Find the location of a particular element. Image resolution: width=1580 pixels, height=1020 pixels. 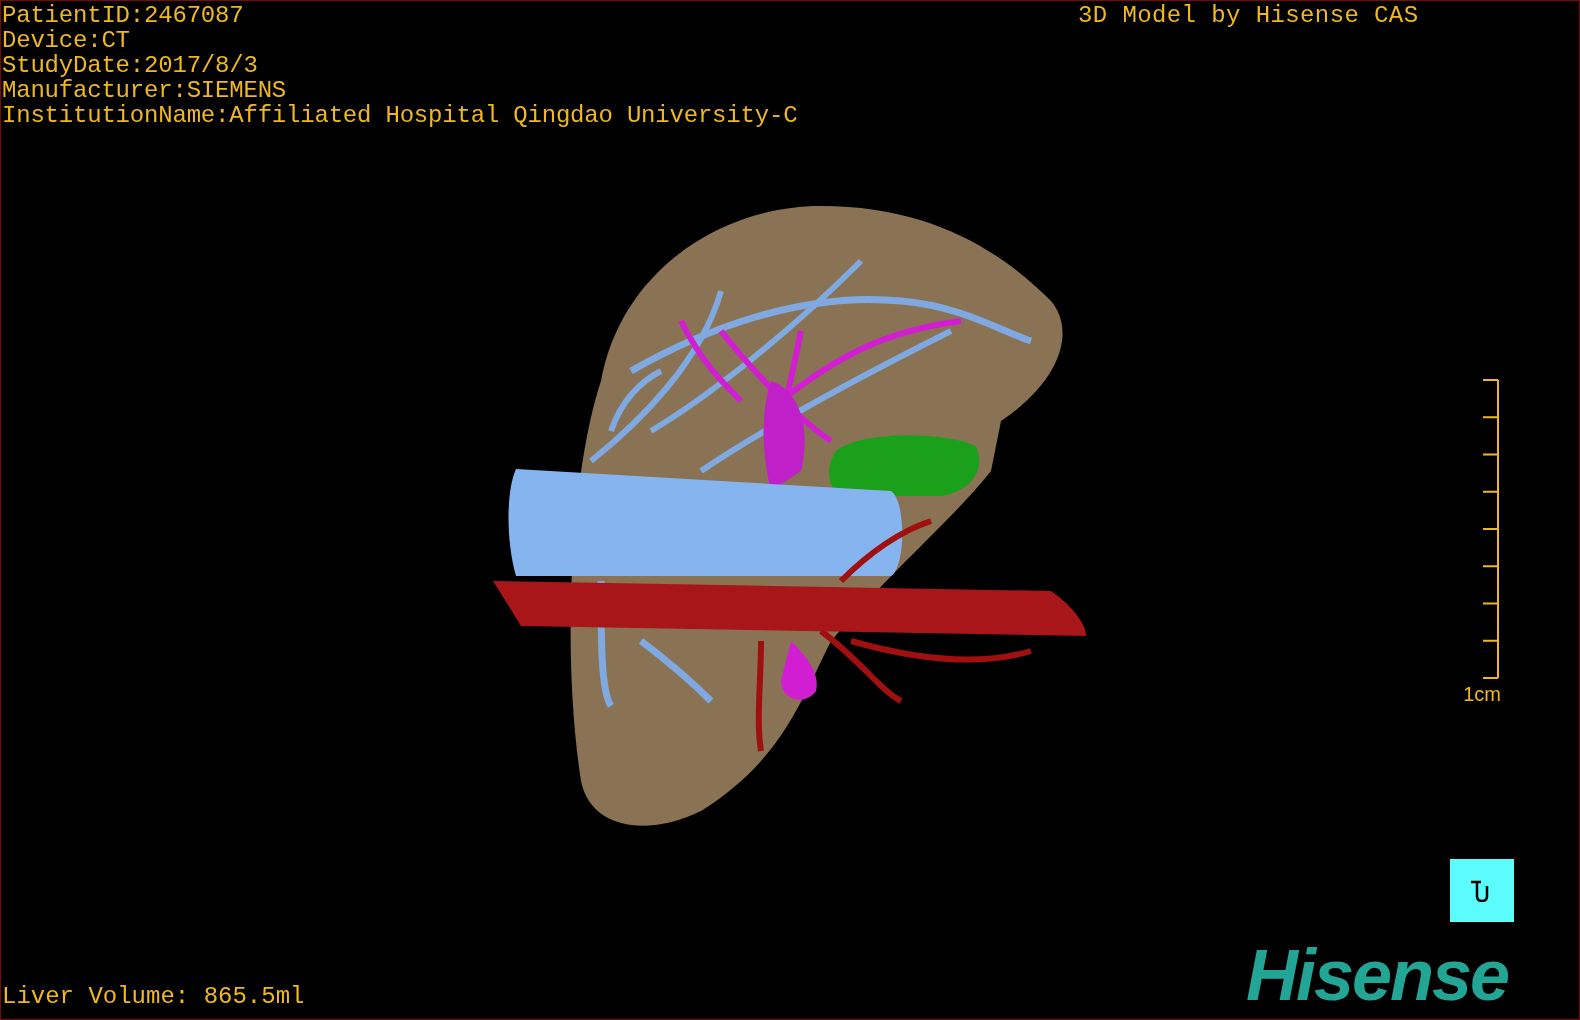

info-line: Manufacturer:SIEMENS is located at coordinates (145, 90).